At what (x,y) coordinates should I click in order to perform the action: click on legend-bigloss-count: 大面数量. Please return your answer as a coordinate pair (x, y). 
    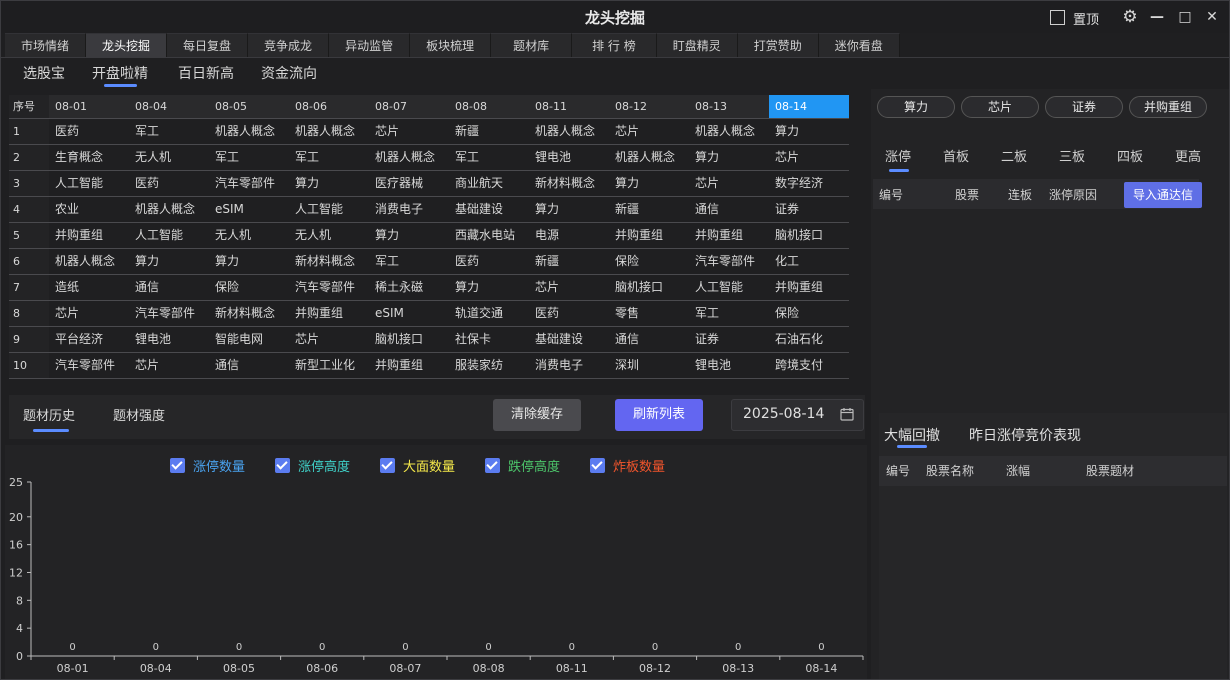
    Looking at the image, I should click on (417, 465).